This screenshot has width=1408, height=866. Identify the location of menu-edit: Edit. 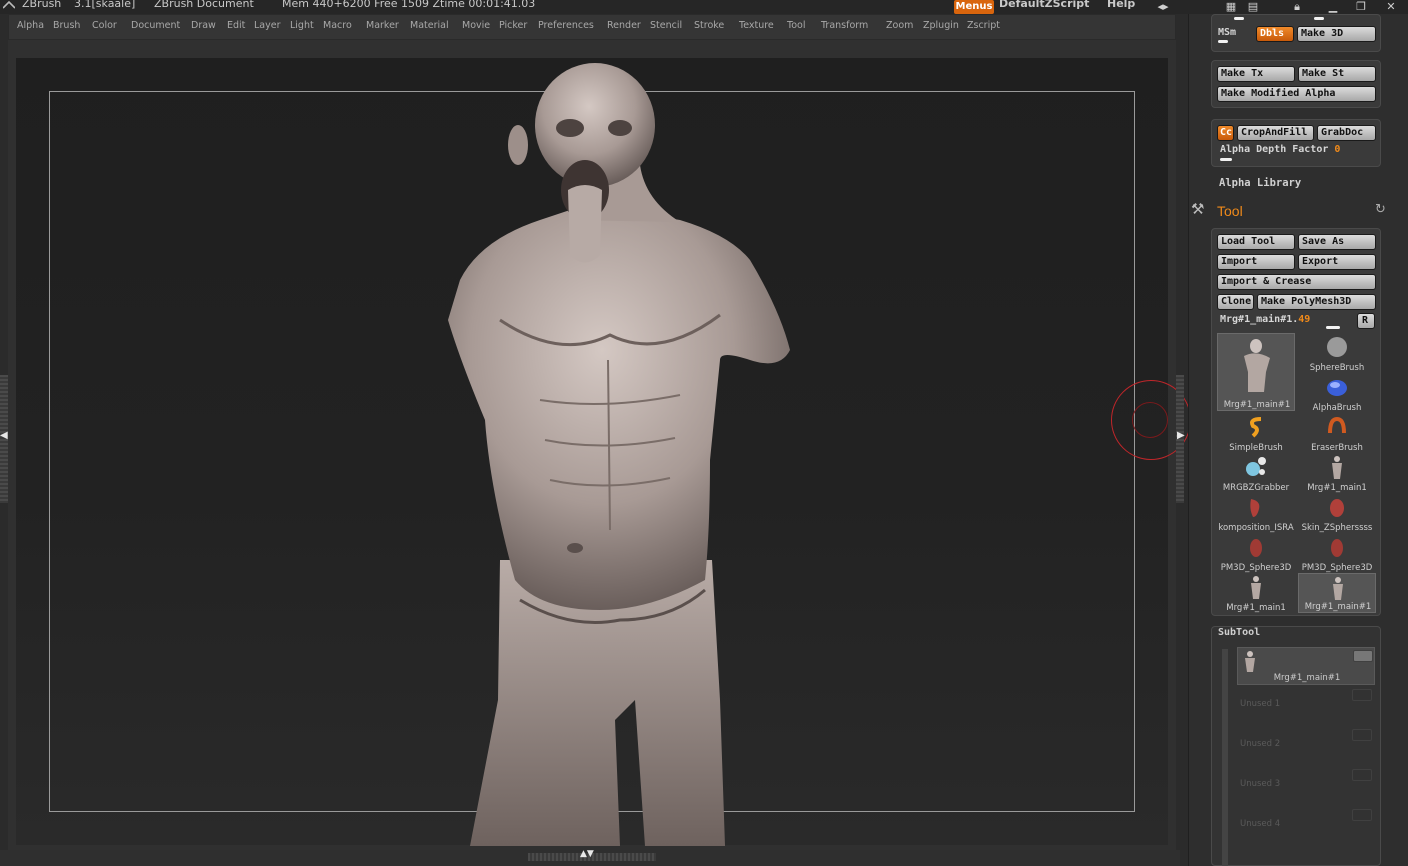
(236, 25).